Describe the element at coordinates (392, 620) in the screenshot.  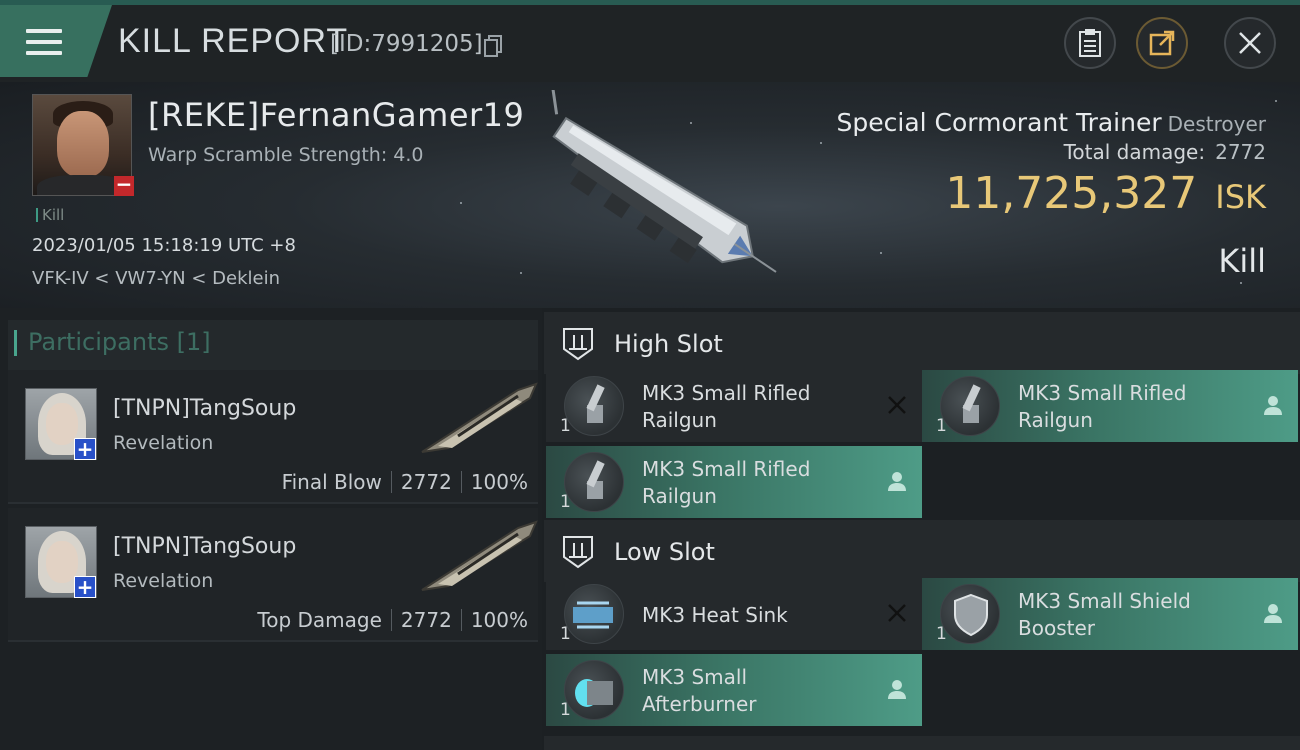
I see `participant-stats: Top Damage 2772 100%` at that location.